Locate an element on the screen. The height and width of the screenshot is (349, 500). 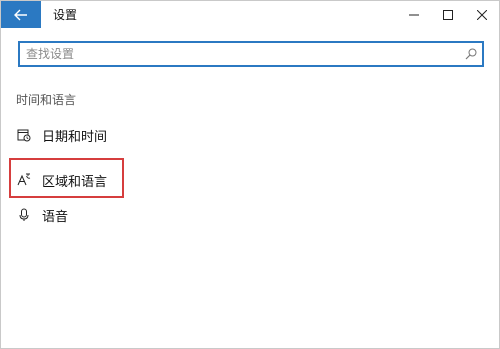
maximize-button is located at coordinates (448, 14).